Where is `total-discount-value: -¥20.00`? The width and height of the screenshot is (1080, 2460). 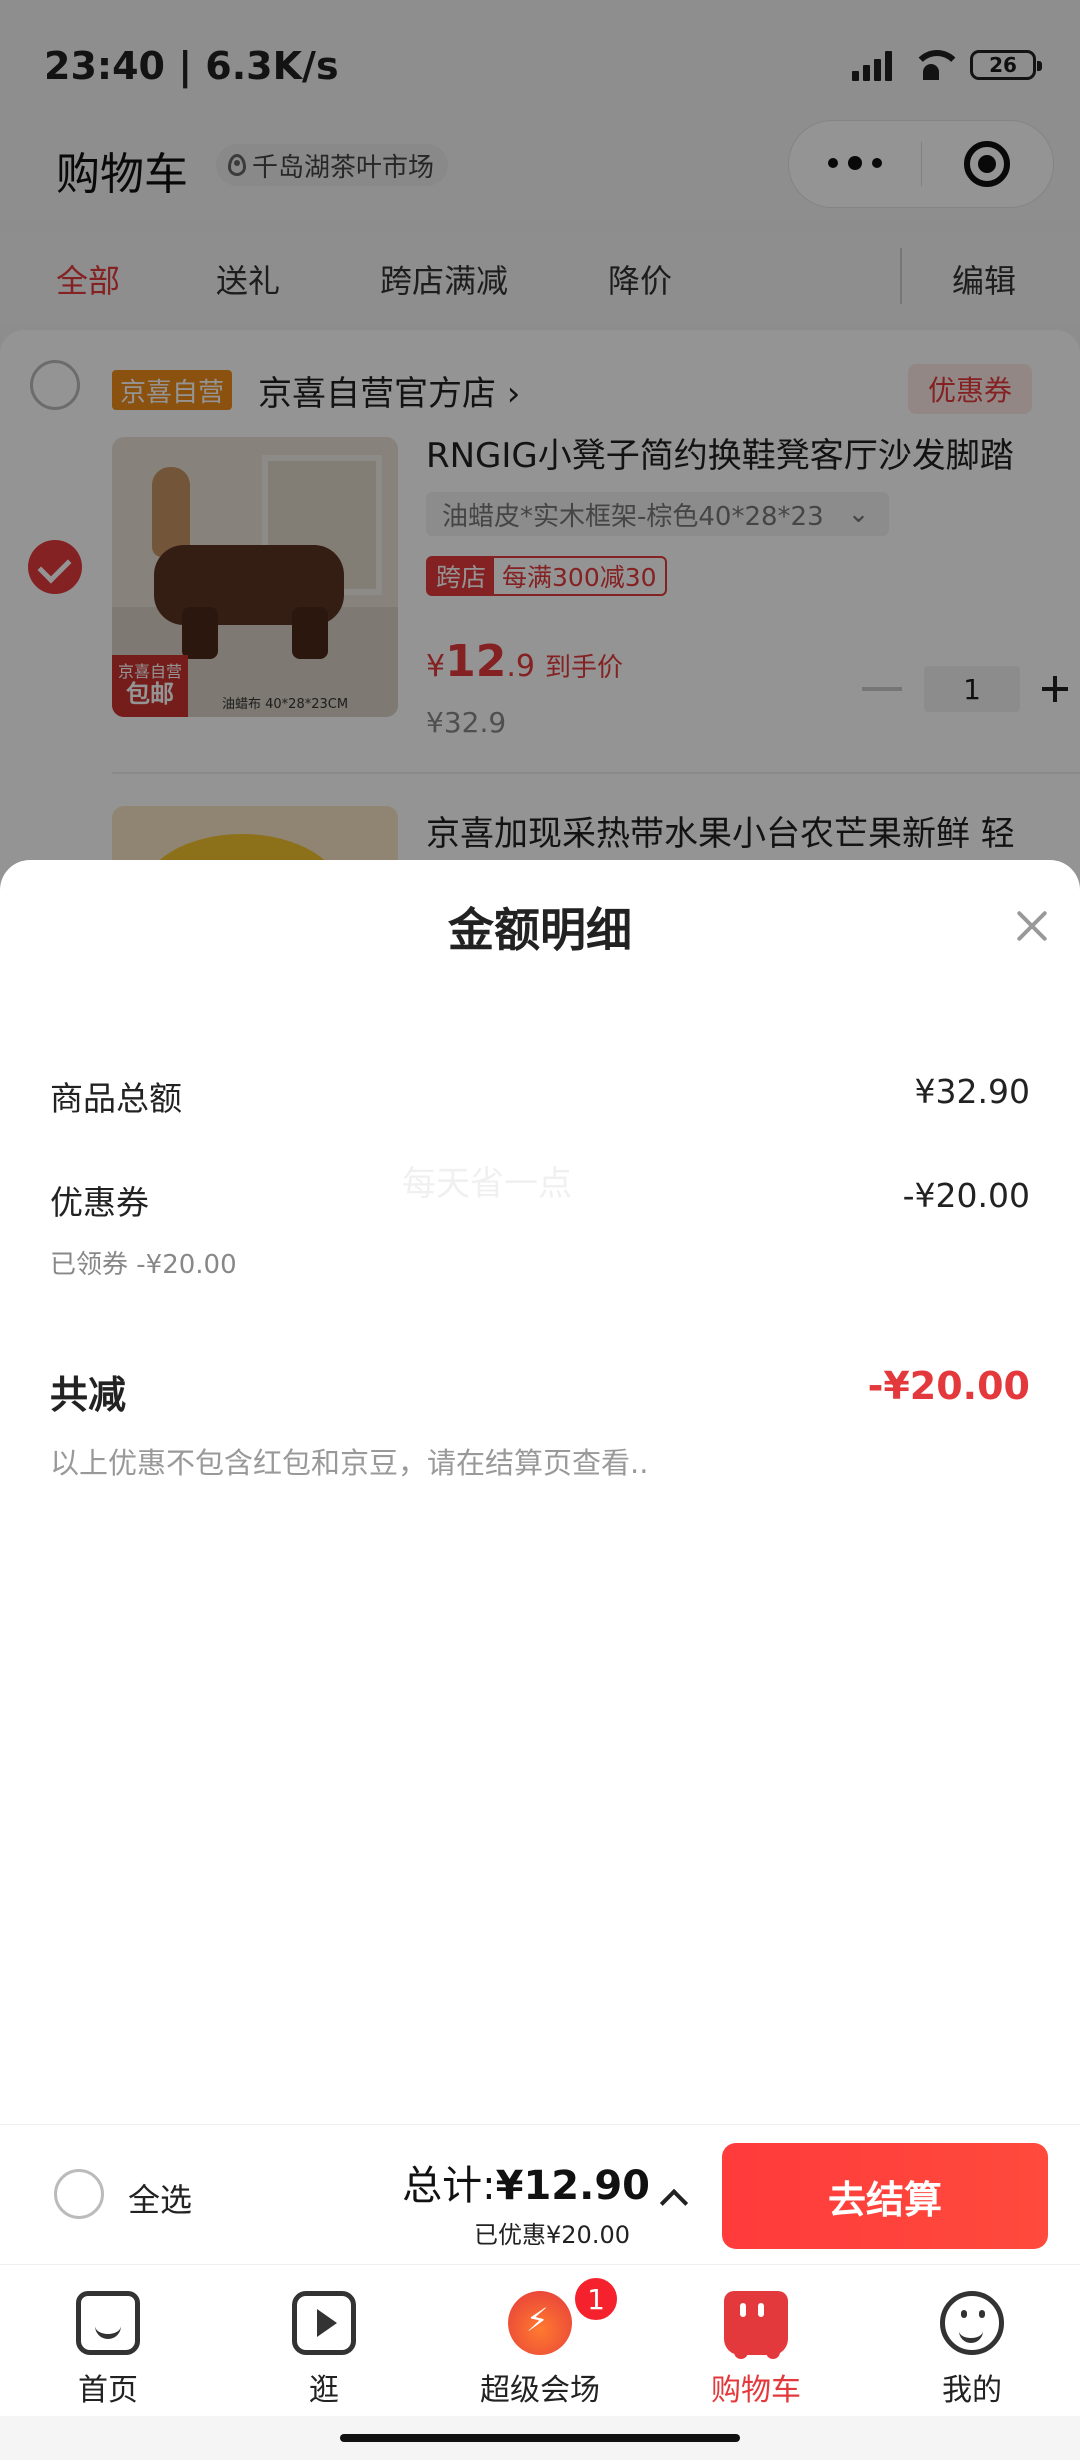 total-discount-value: -¥20.00 is located at coordinates (948, 1386).